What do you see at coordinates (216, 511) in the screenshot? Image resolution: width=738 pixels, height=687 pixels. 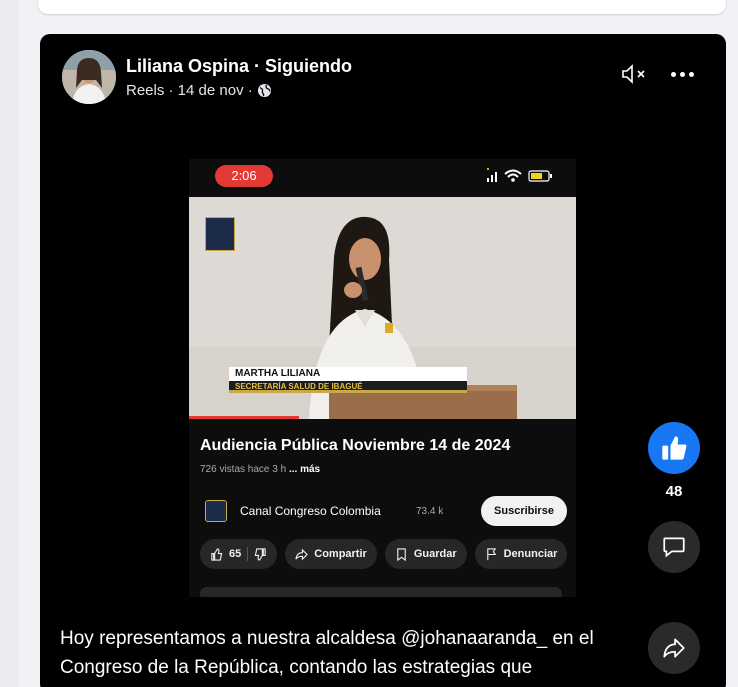 I see `channel-avatar` at bounding box center [216, 511].